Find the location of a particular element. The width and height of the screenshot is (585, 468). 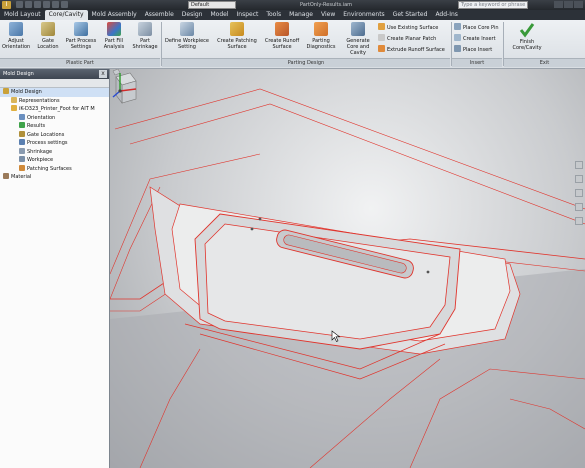

tab-core-cavity: Core/Cavity is located at coordinates (66, 15).